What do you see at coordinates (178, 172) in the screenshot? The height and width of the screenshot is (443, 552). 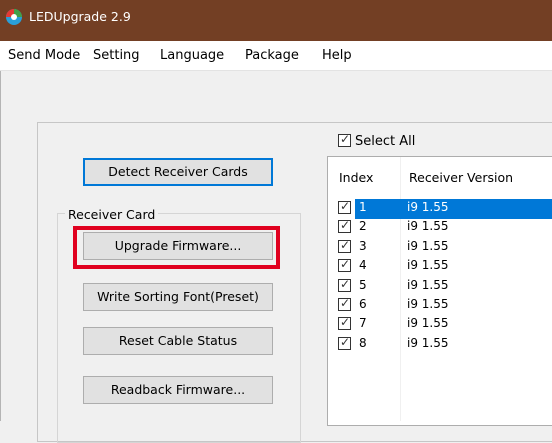 I see `detect-receiver-cards-button: Detect Receiver Cards` at bounding box center [178, 172].